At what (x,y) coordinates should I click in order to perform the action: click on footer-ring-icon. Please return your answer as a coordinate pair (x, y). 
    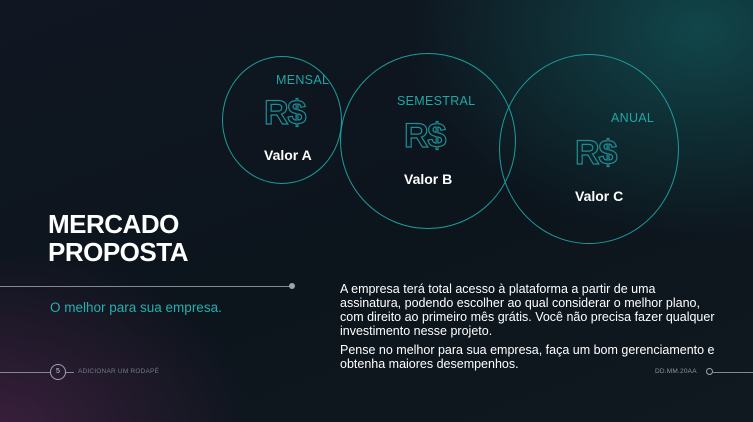
    Looking at the image, I should click on (709, 371).